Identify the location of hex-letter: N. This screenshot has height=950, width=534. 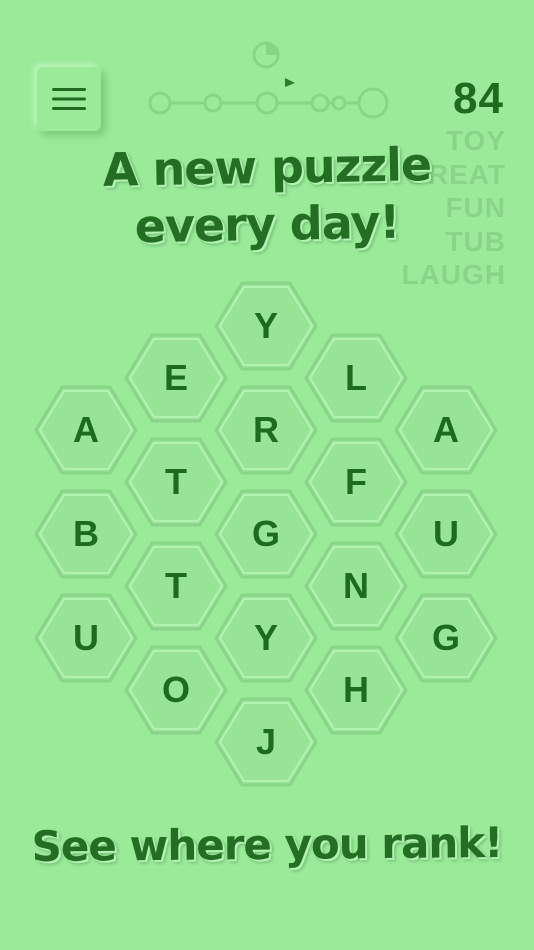
(356, 585).